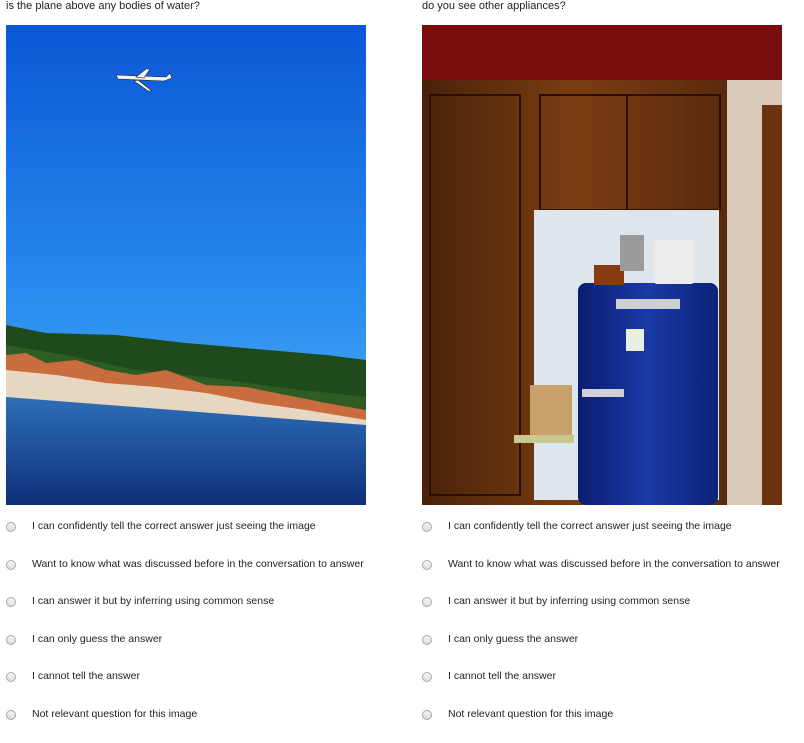  Describe the element at coordinates (196, 7) in the screenshot. I see `question-text: is the plane above any bodies of water?` at that location.